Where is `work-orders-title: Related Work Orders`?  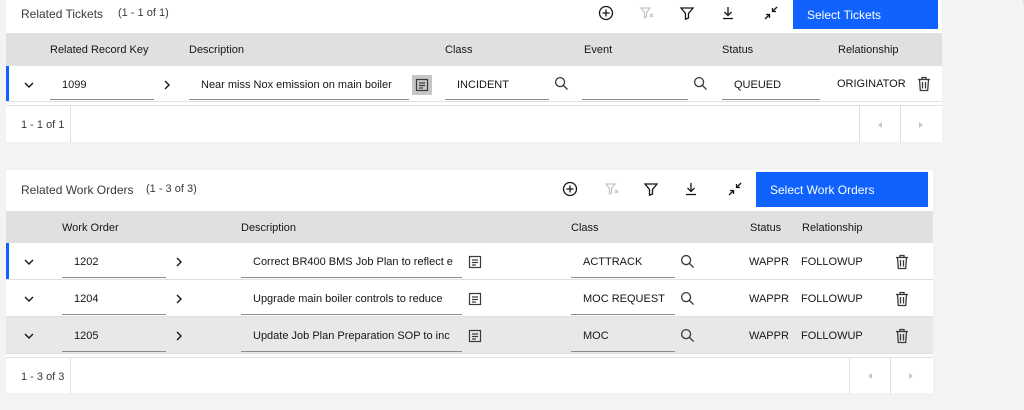
work-orders-title: Related Work Orders is located at coordinates (77, 190).